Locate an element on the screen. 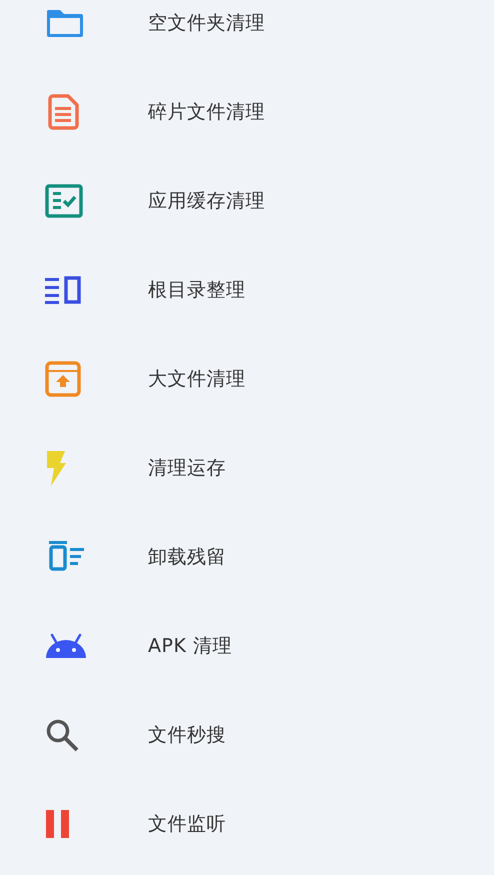 This screenshot has width=494, height=875. menu-item-label: 清理运存 is located at coordinates (187, 467).